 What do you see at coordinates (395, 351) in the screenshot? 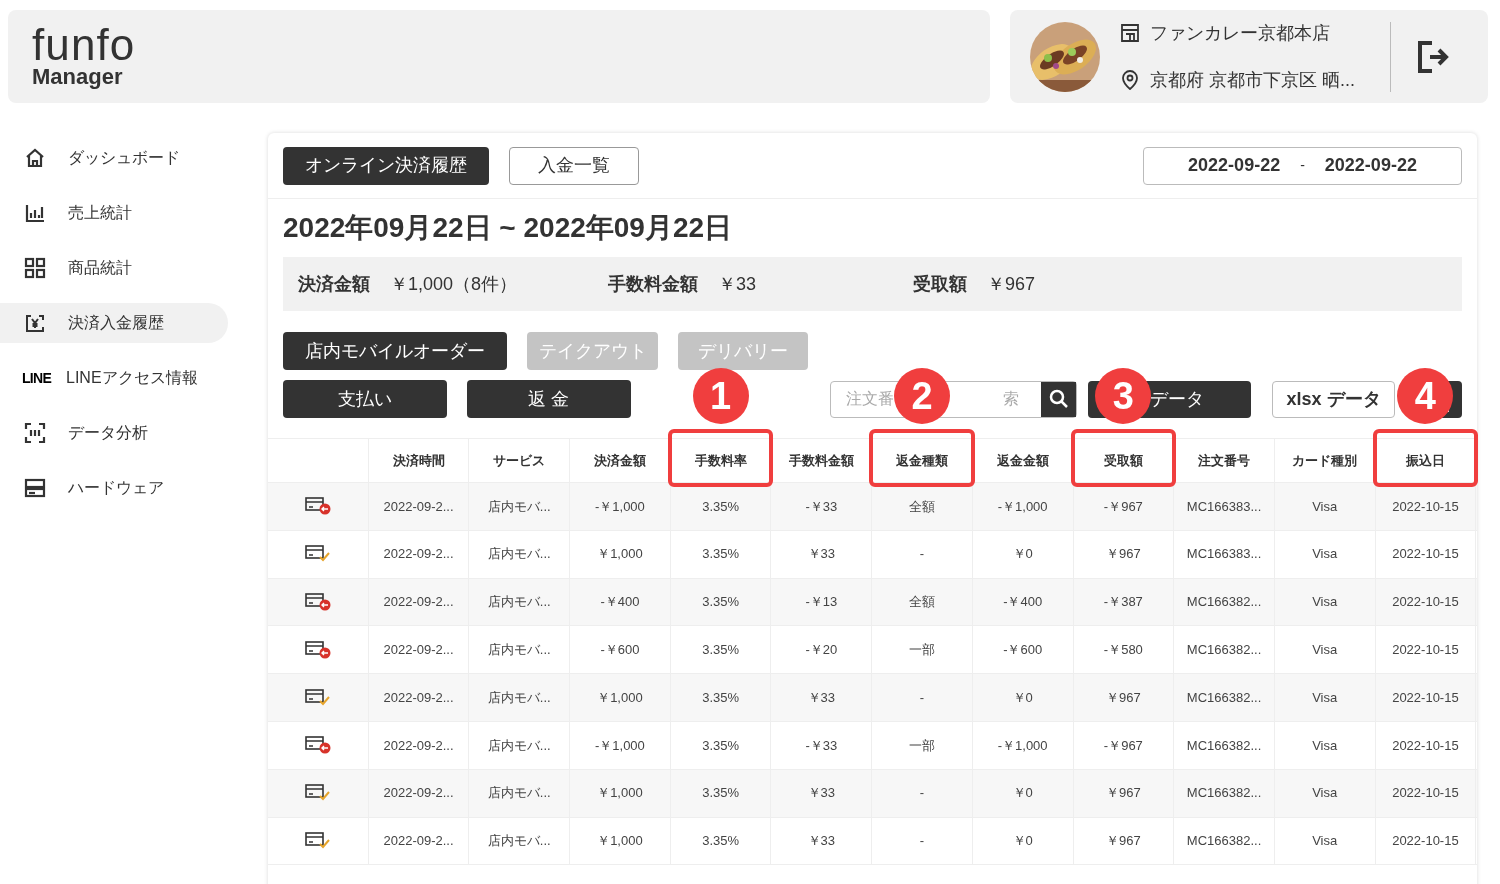
I see `filter-button: 店内モバイルオーダー` at bounding box center [395, 351].